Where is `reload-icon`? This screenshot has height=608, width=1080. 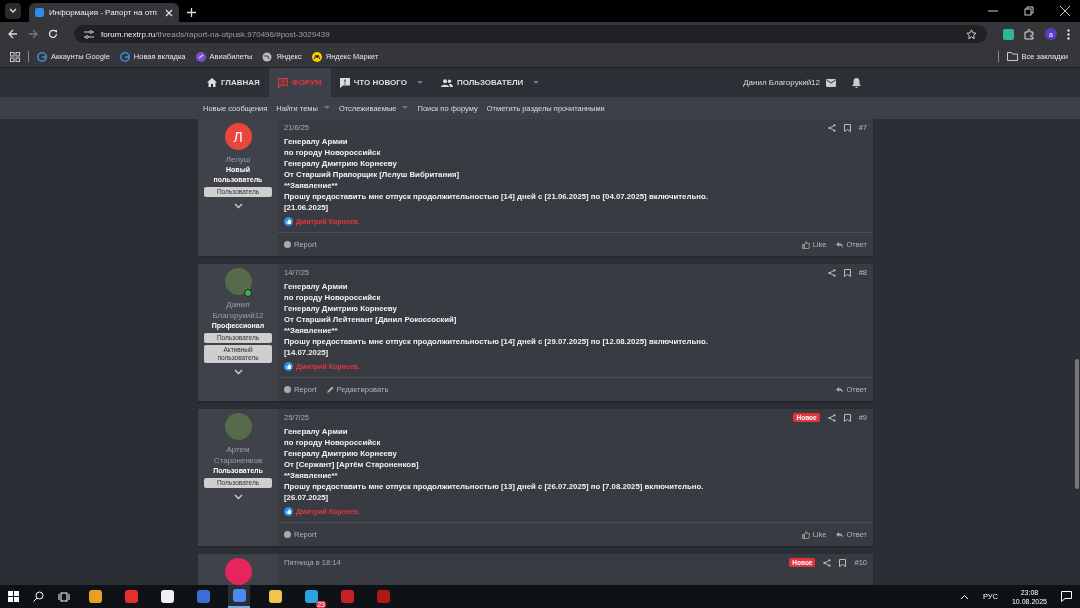
reload-icon is located at coordinates (53, 34).